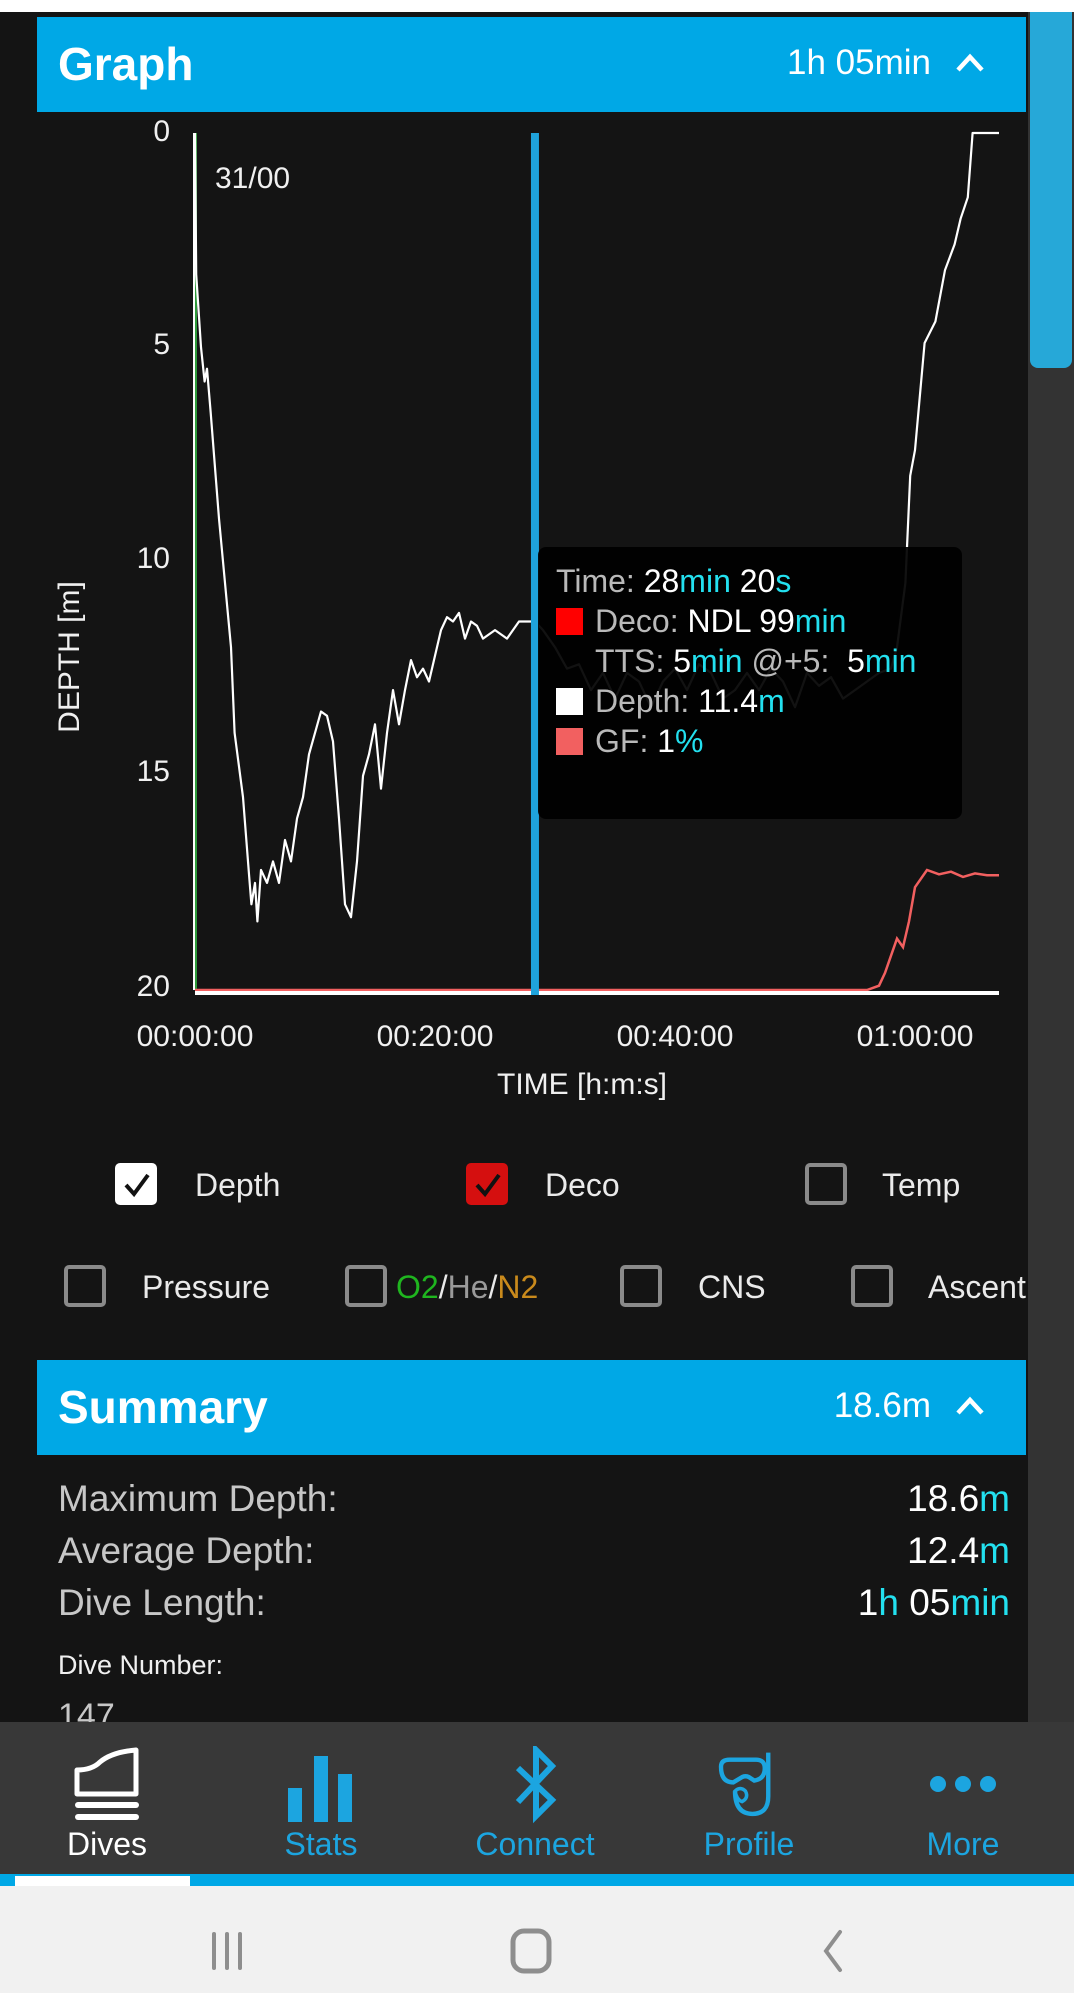 This screenshot has height=1993, width=1074. Describe the element at coordinates (531, 1407) in the screenshot. I see `summary-section-header: Summary 18.6m` at that location.